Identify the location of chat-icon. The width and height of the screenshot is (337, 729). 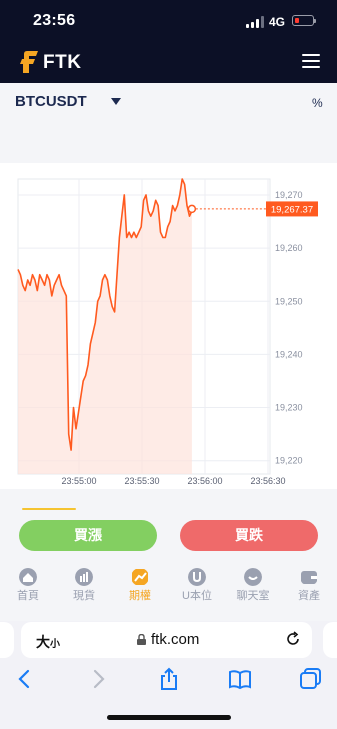
(253, 577).